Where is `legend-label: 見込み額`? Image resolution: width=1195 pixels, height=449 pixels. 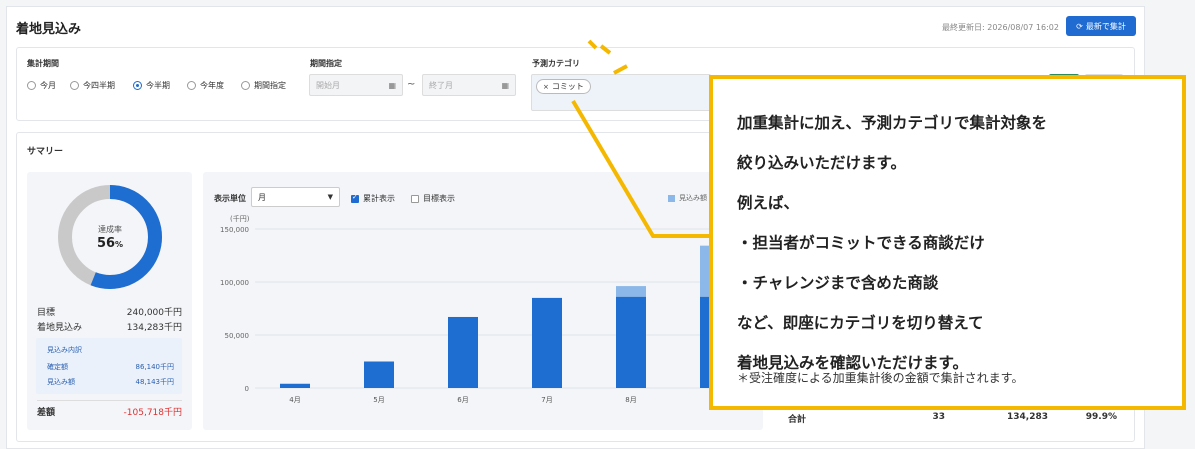
legend-label: 見込み額 is located at coordinates (693, 198).